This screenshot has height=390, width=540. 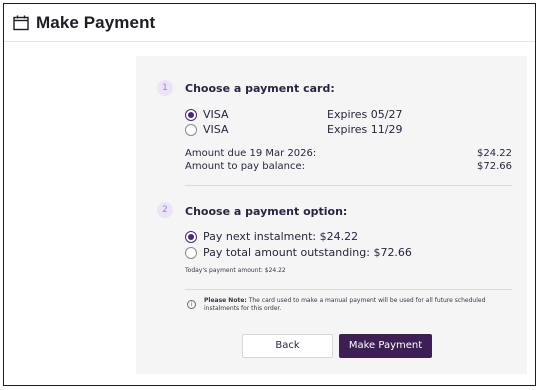 I want to click on page-title: Make Payment, so click(x=96, y=22).